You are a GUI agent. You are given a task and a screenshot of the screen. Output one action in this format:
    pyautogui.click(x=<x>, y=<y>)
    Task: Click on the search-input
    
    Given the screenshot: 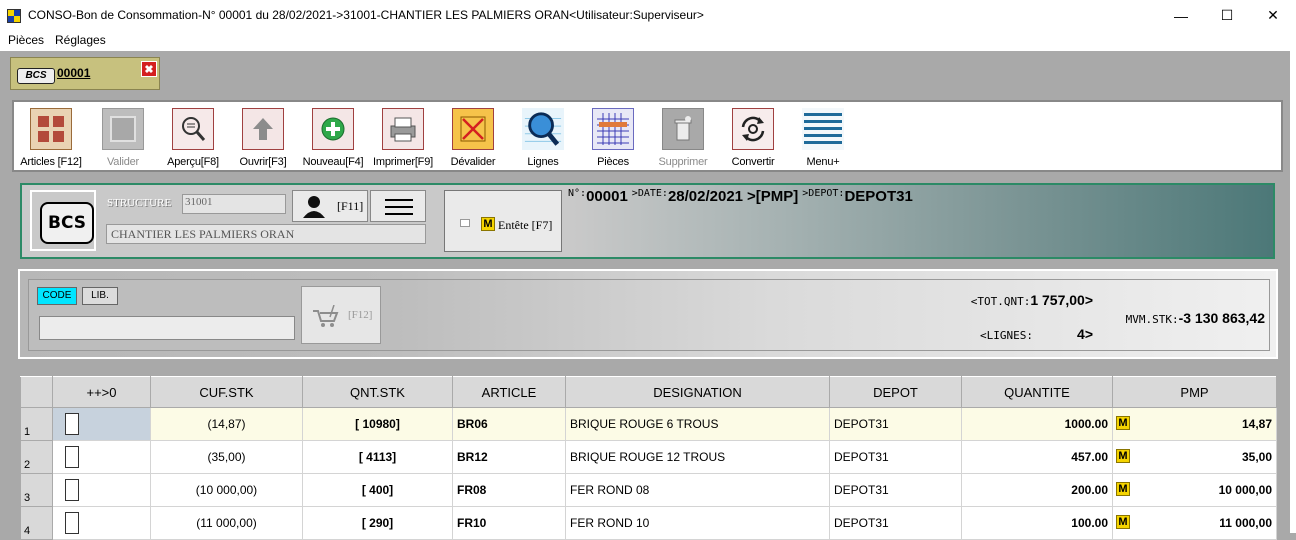 What is the action you would take?
    pyautogui.click(x=167, y=328)
    